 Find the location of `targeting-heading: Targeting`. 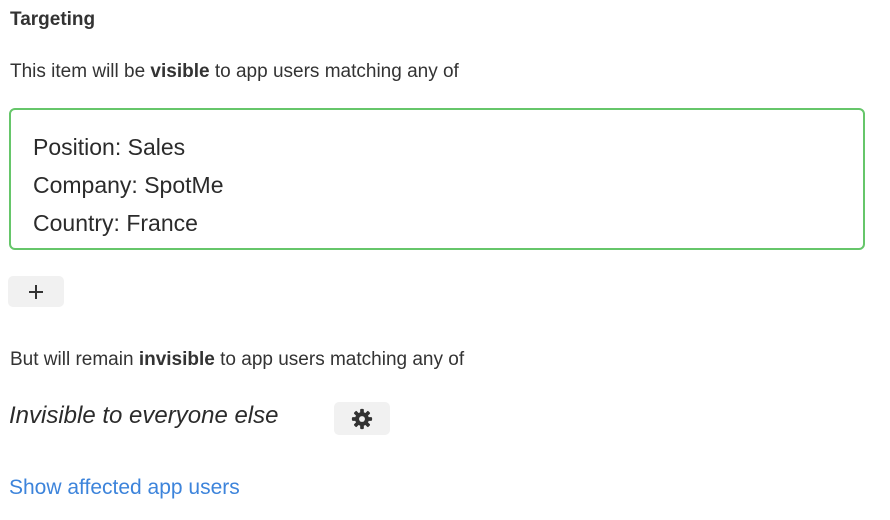

targeting-heading: Targeting is located at coordinates (53, 19).